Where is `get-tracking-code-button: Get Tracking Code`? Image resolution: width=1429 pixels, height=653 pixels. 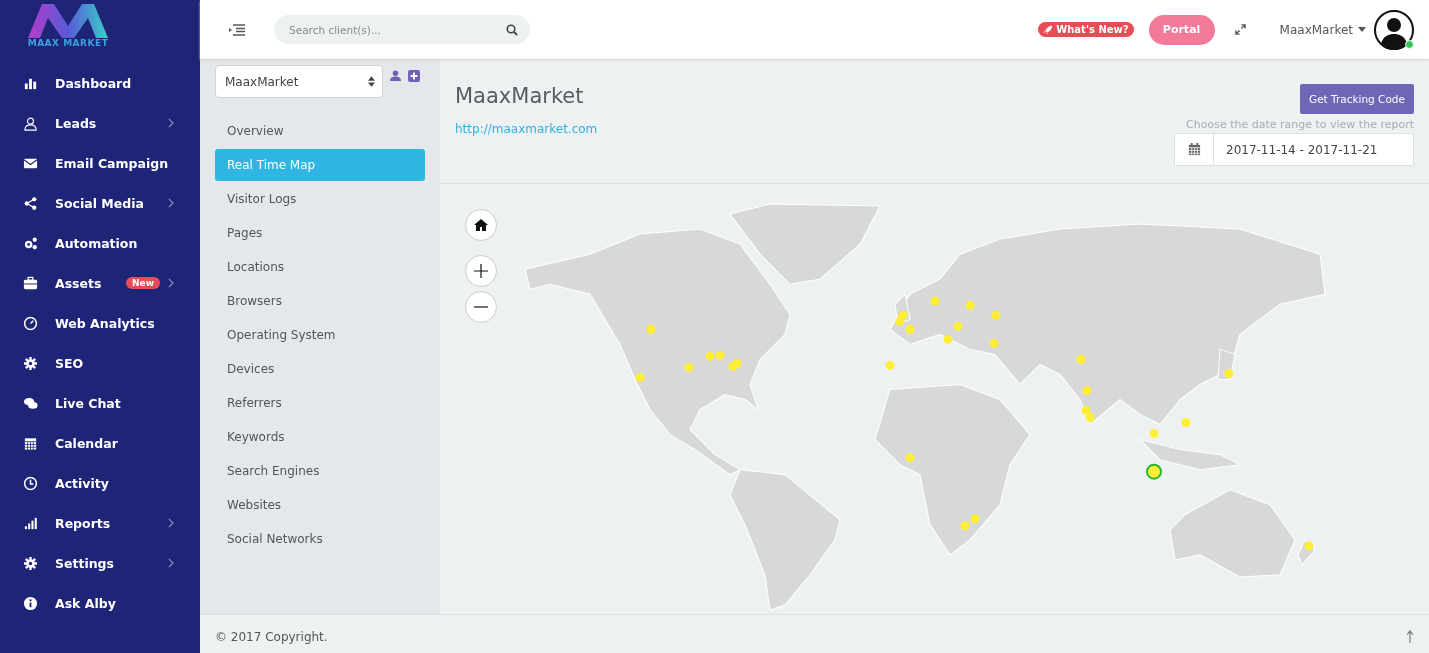
get-tracking-code-button: Get Tracking Code is located at coordinates (1357, 99).